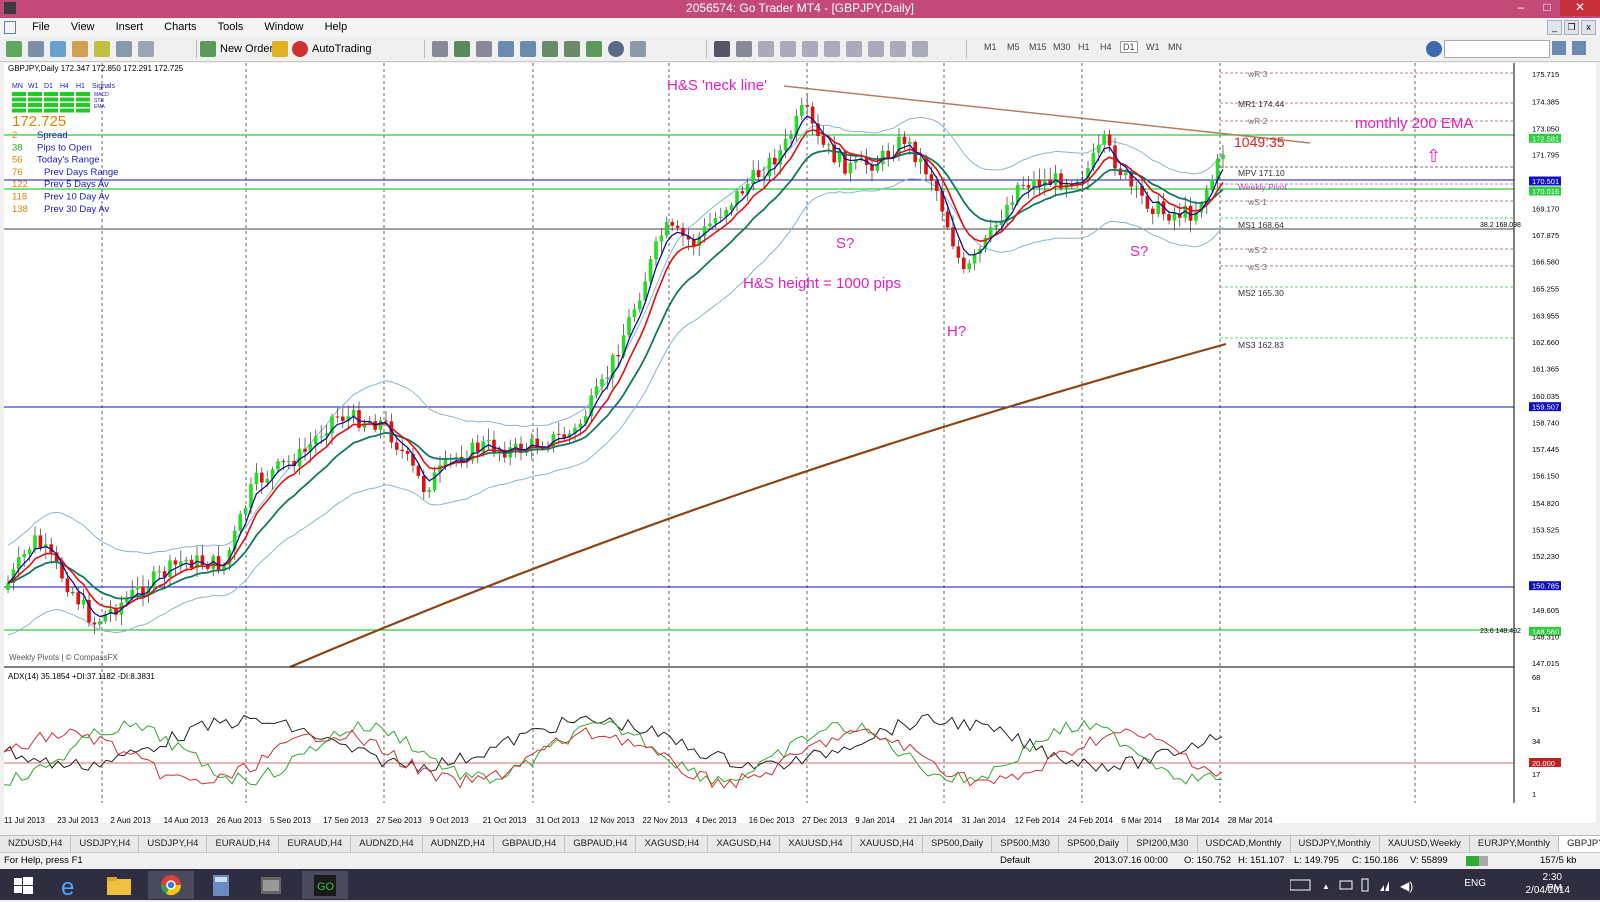 The image size is (1600, 902). I want to click on new-order-button: New Order, so click(236, 49).